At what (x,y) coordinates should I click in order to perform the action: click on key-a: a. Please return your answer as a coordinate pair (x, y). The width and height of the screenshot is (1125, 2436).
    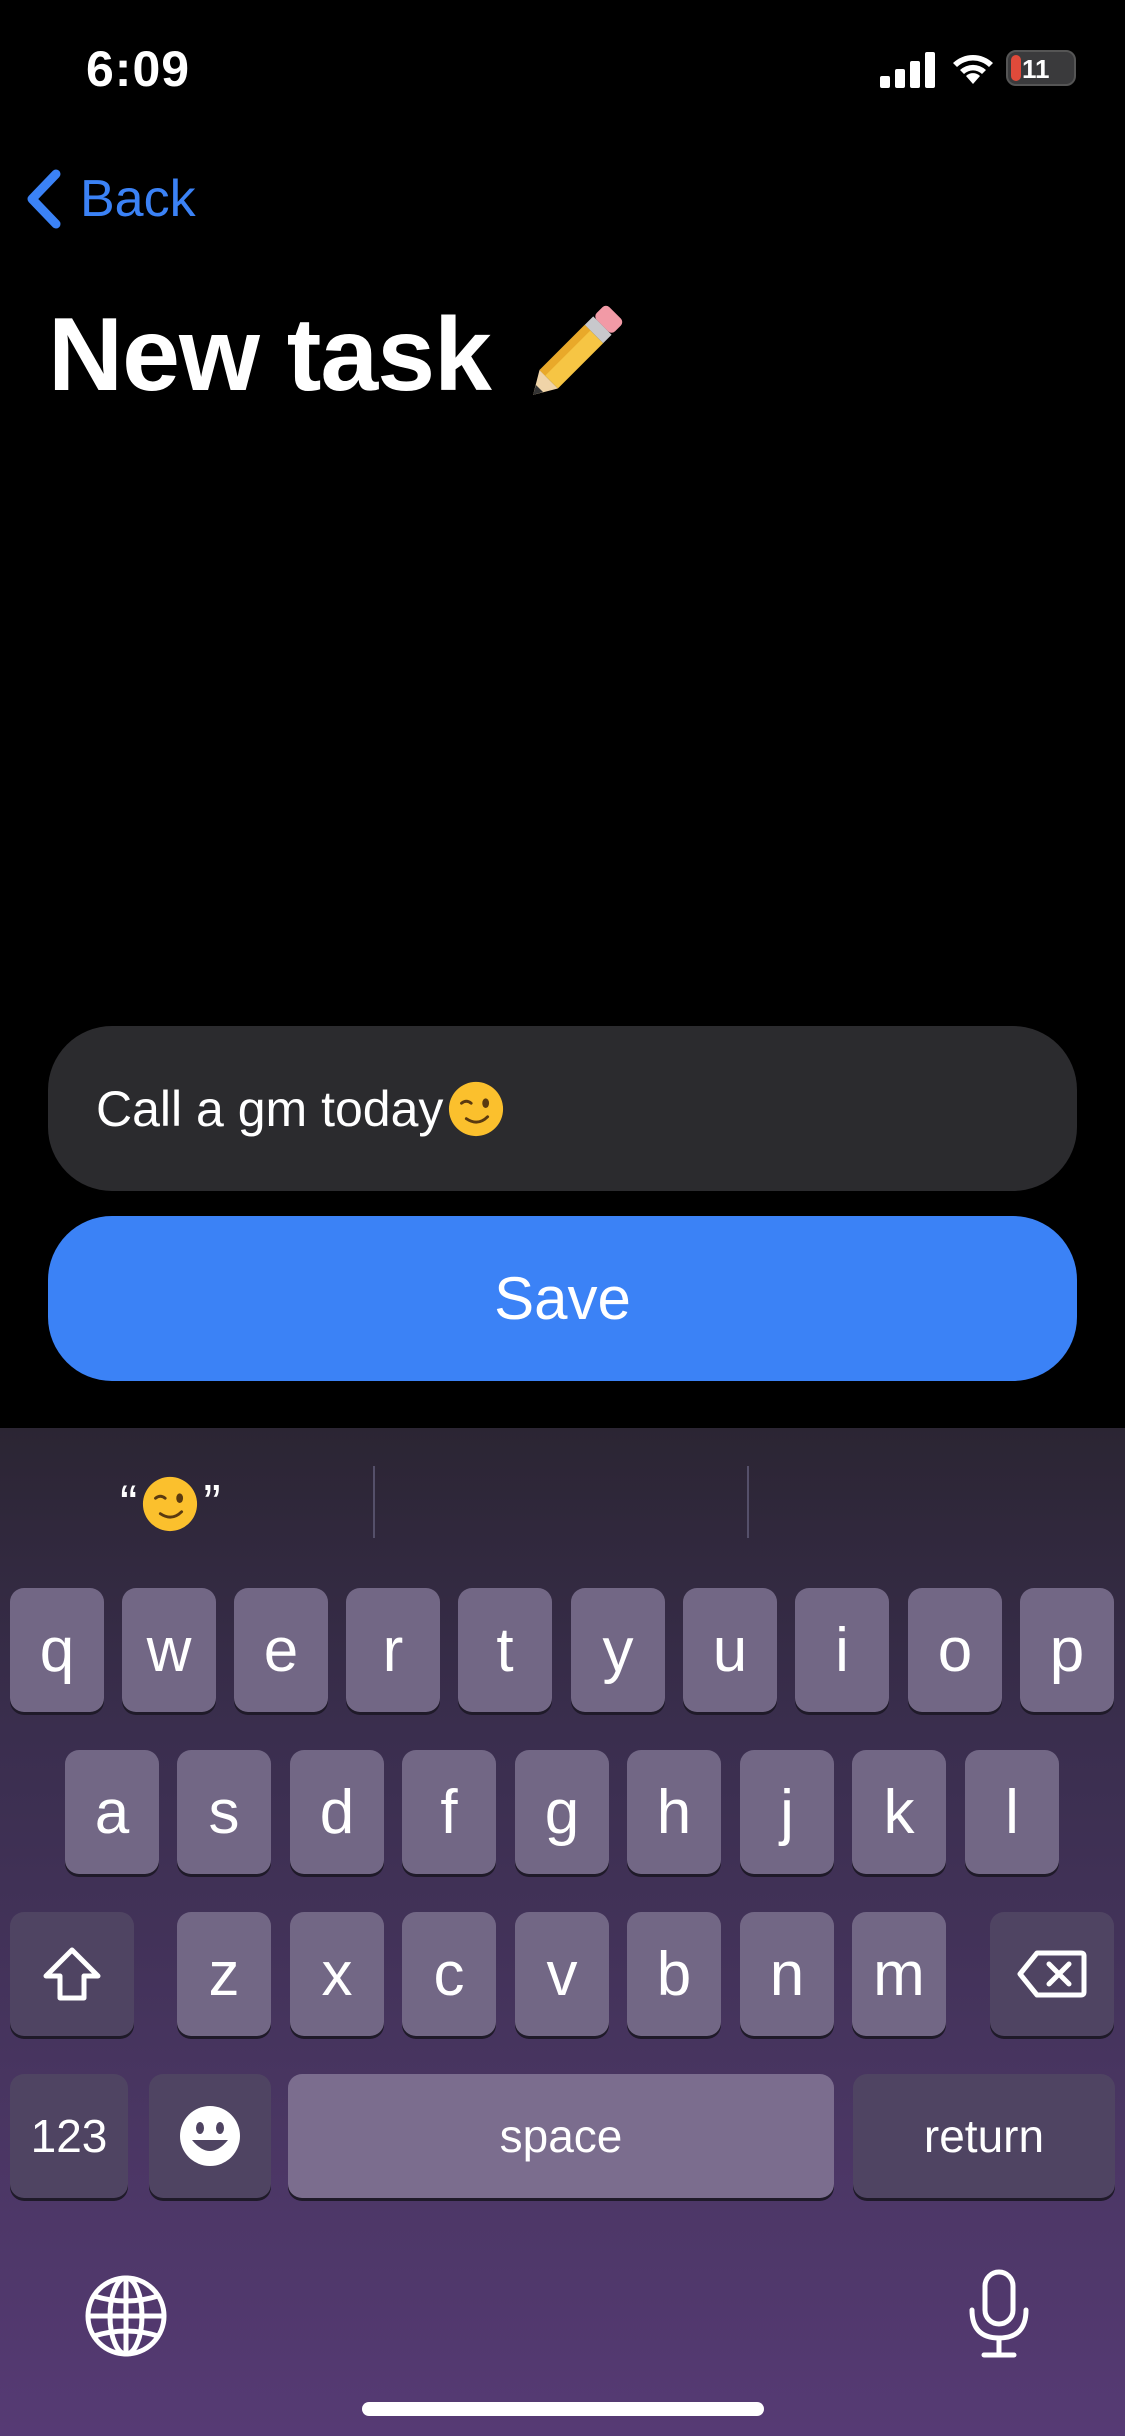
    Looking at the image, I should click on (112, 1812).